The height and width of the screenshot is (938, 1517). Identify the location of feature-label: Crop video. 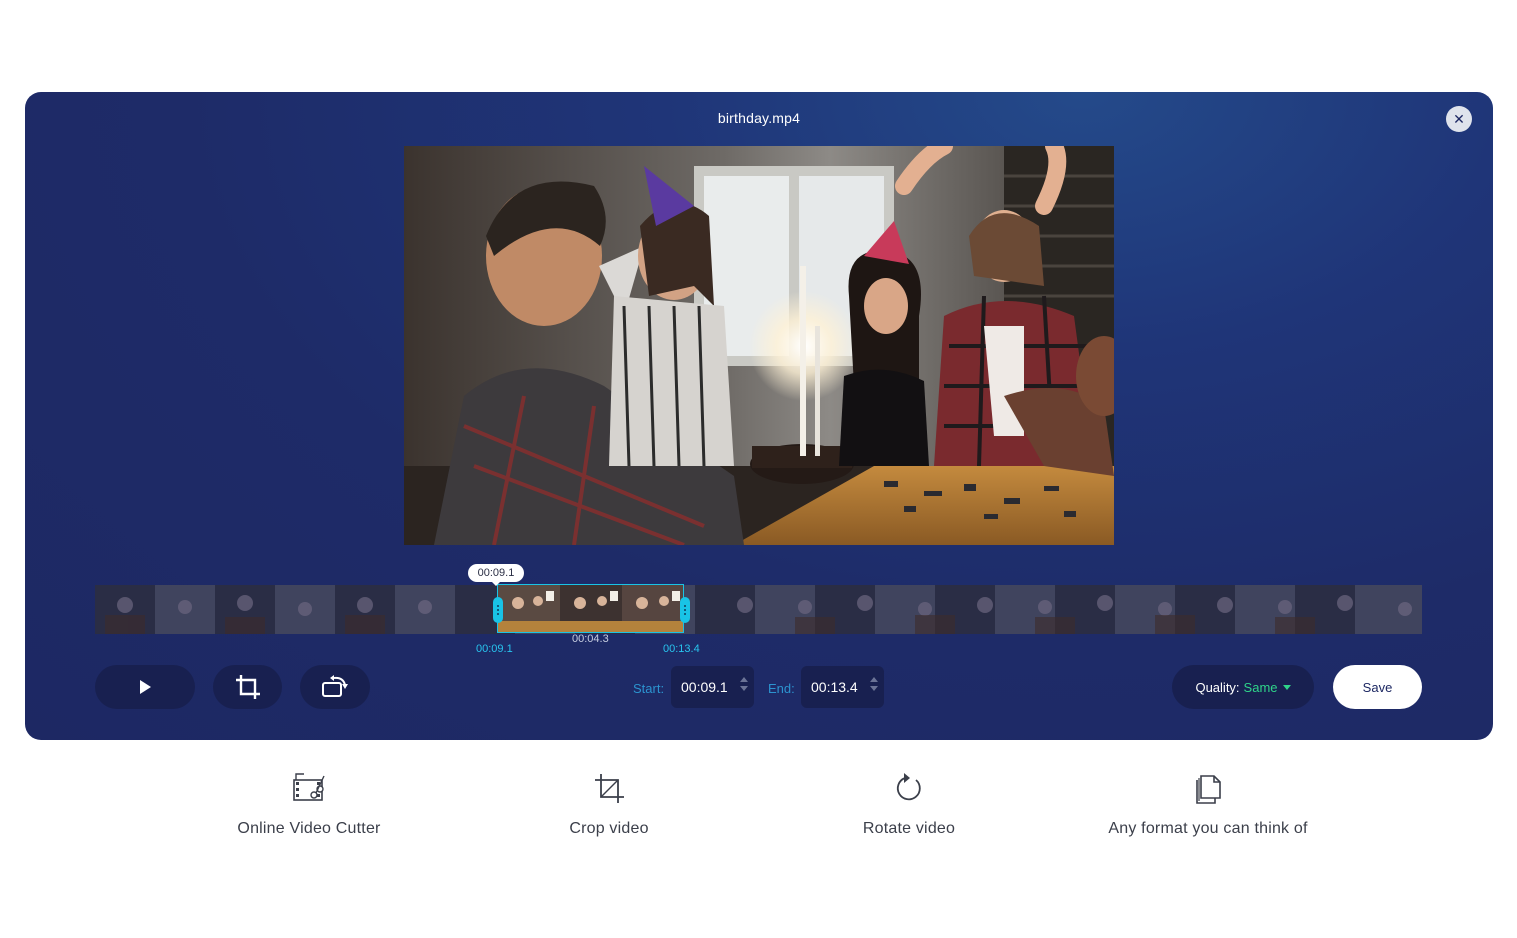
(609, 828).